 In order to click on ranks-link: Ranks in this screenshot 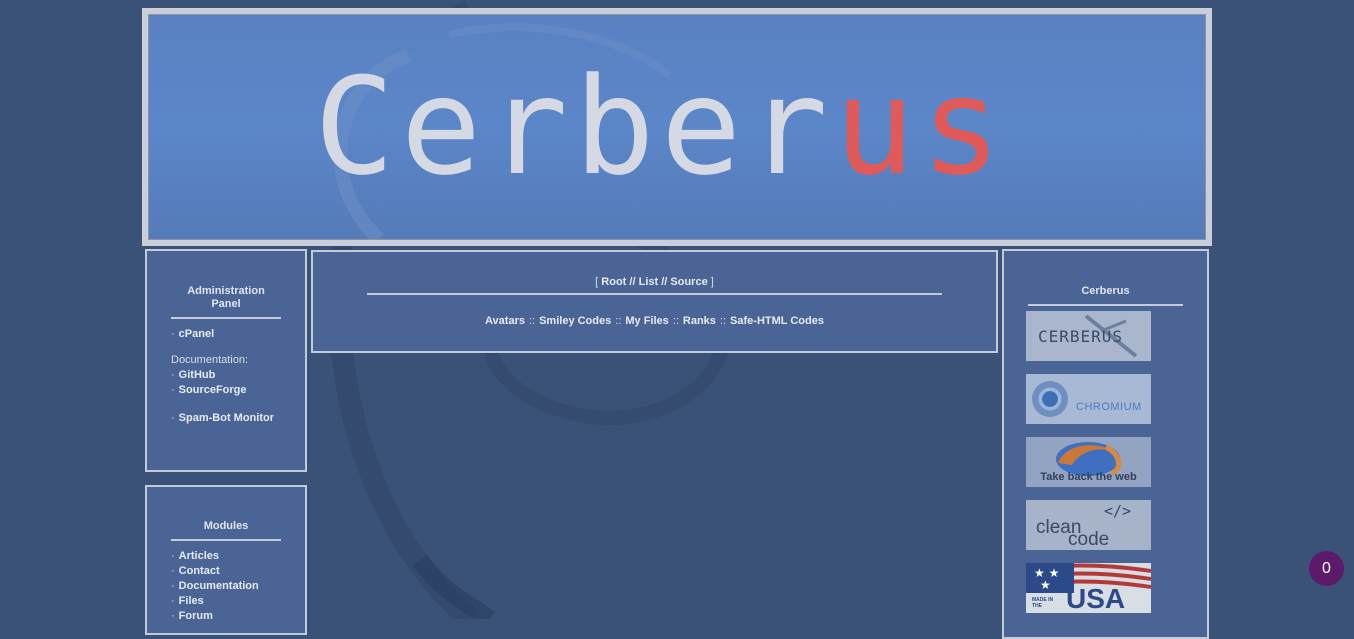, I will do `click(699, 321)`.